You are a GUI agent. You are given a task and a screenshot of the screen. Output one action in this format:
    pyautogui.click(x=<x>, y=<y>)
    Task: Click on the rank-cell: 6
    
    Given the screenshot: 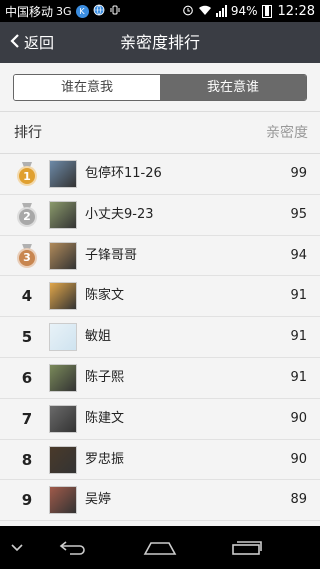 What is the action you would take?
    pyautogui.click(x=27, y=378)
    